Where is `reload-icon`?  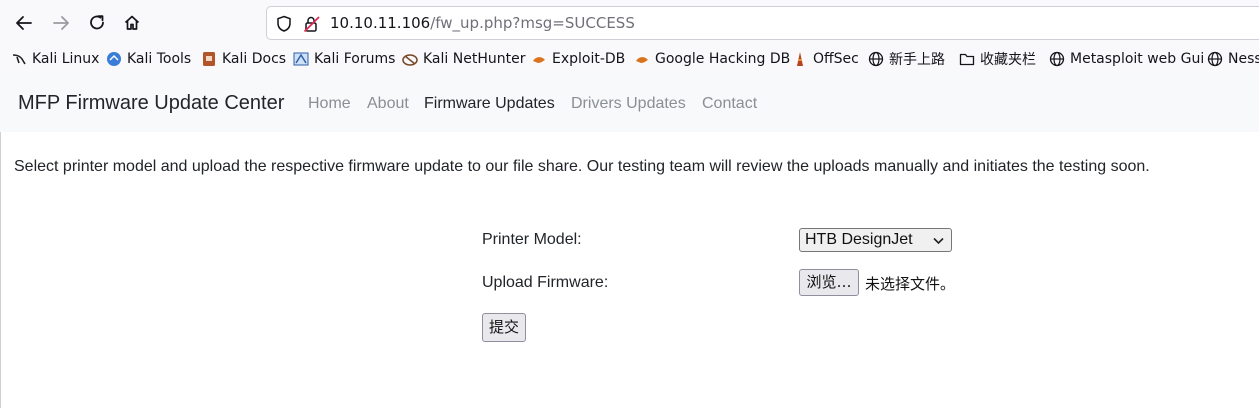
reload-icon is located at coordinates (97, 22).